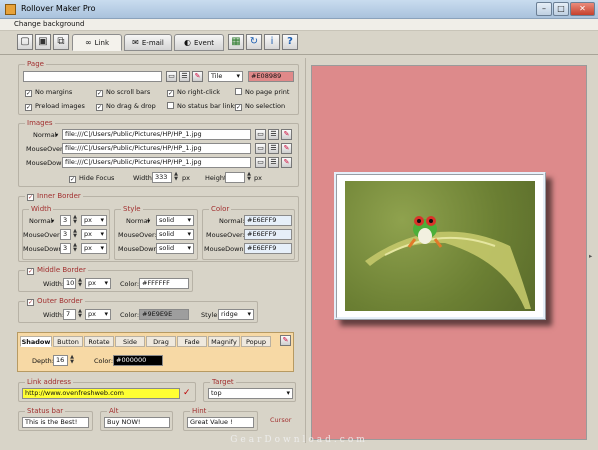 The image size is (598, 450). What do you see at coordinates (235, 177) in the screenshot?
I see `image-height-field` at bounding box center [235, 177].